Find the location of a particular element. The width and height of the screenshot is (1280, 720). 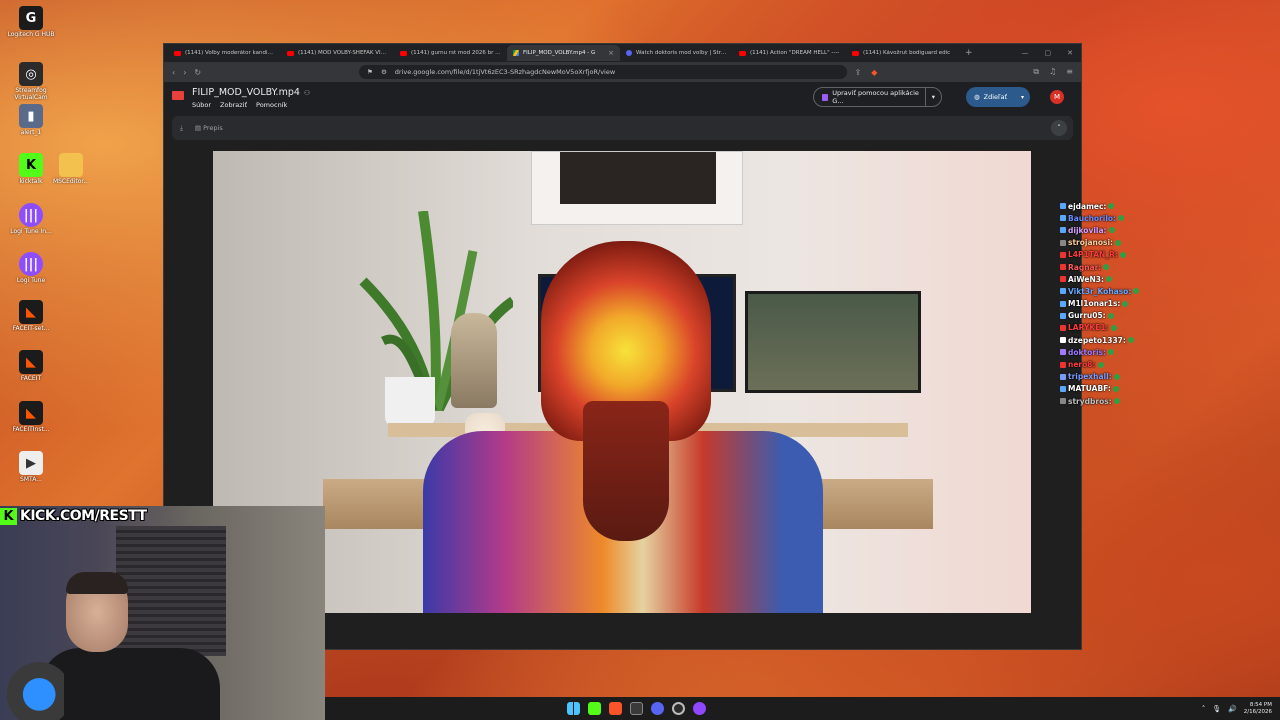

chat-username: doktoris: is located at coordinates (1087, 352).